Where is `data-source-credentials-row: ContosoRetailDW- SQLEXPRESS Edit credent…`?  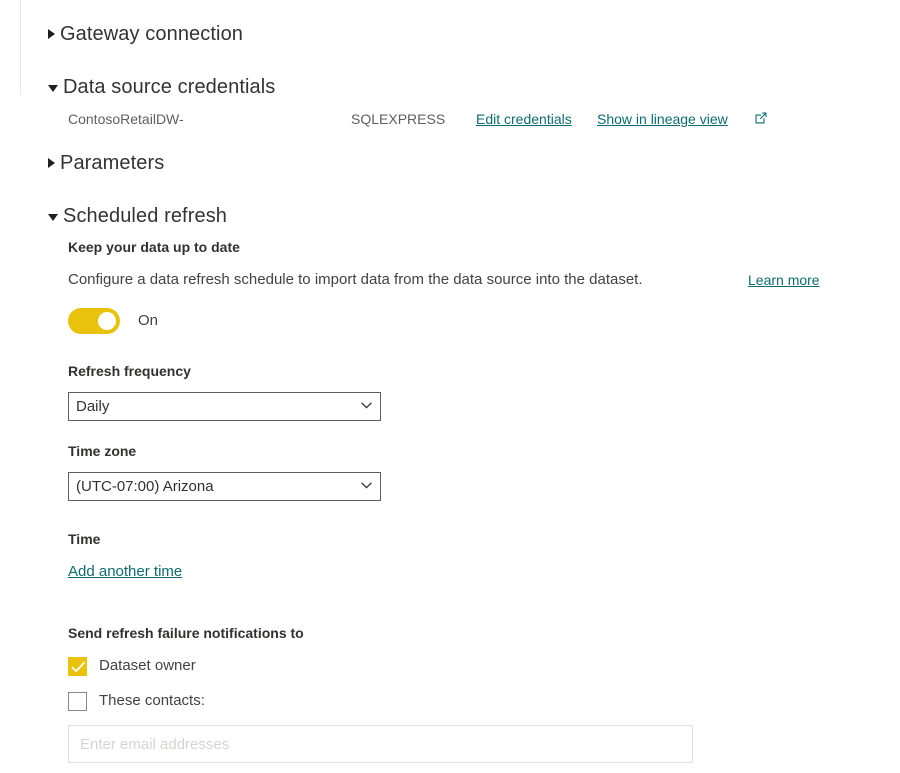 data-source-credentials-row: ContosoRetailDW- SQLEXPRESS Edit credent… is located at coordinates (468, 119).